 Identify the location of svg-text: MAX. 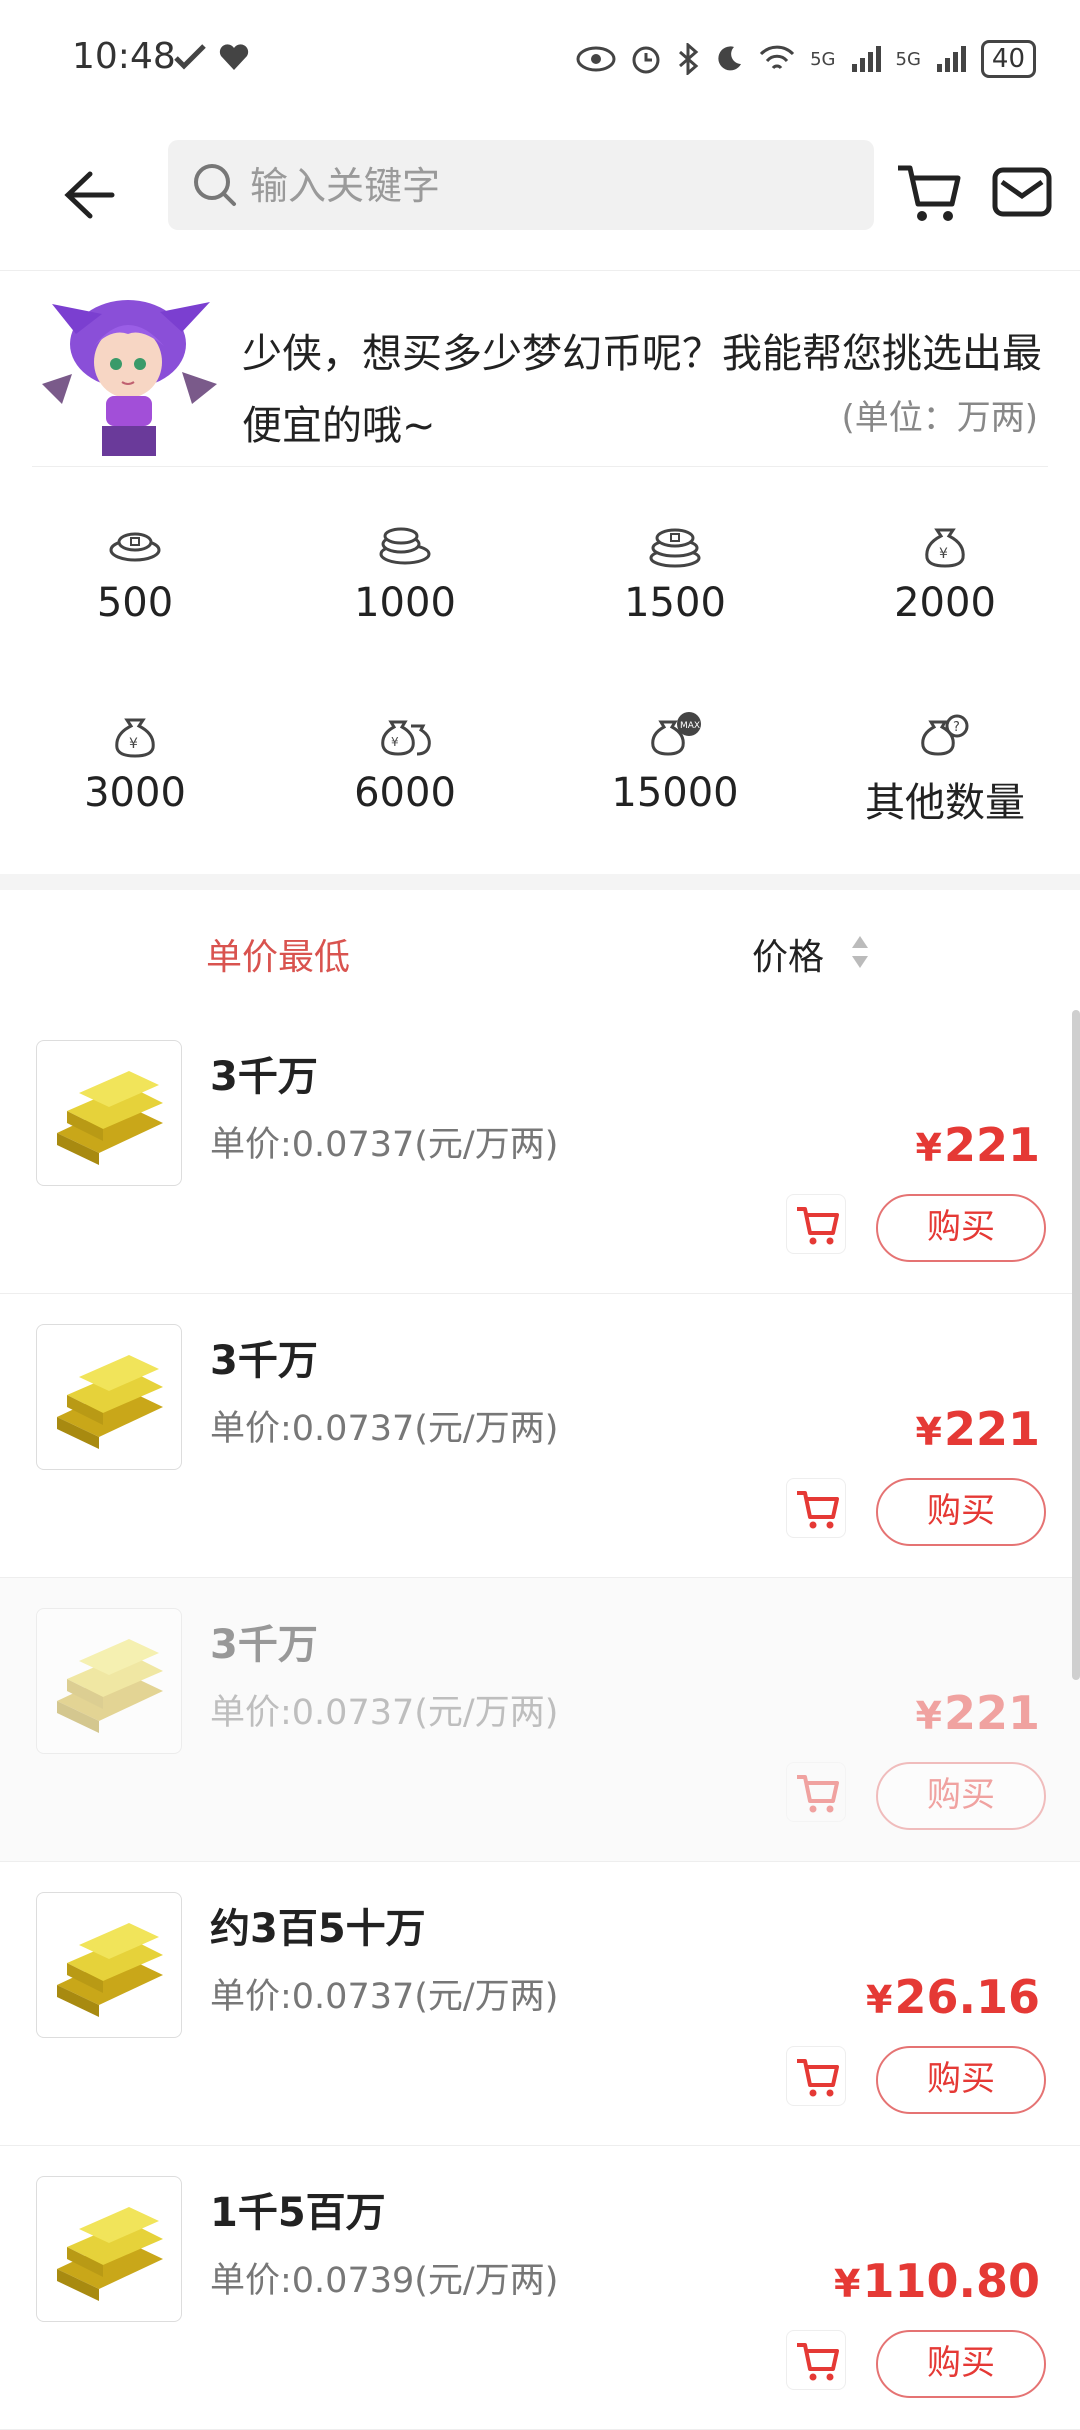
(690, 726).